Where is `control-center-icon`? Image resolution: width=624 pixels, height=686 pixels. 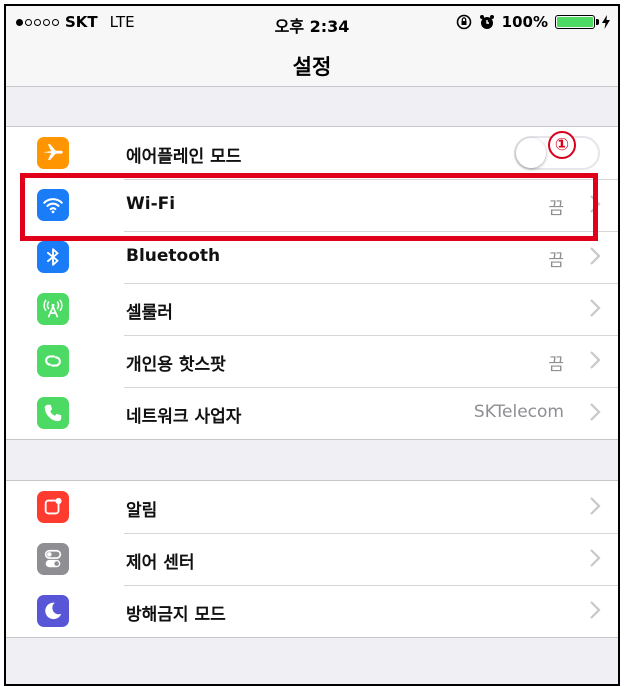 control-center-icon is located at coordinates (53, 559).